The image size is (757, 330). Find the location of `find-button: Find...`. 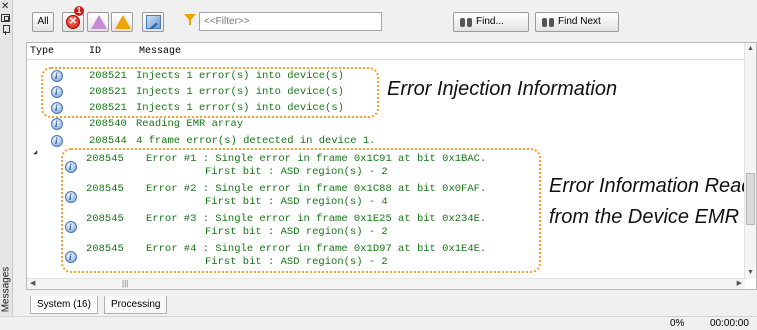

find-button: Find... is located at coordinates (491, 22).